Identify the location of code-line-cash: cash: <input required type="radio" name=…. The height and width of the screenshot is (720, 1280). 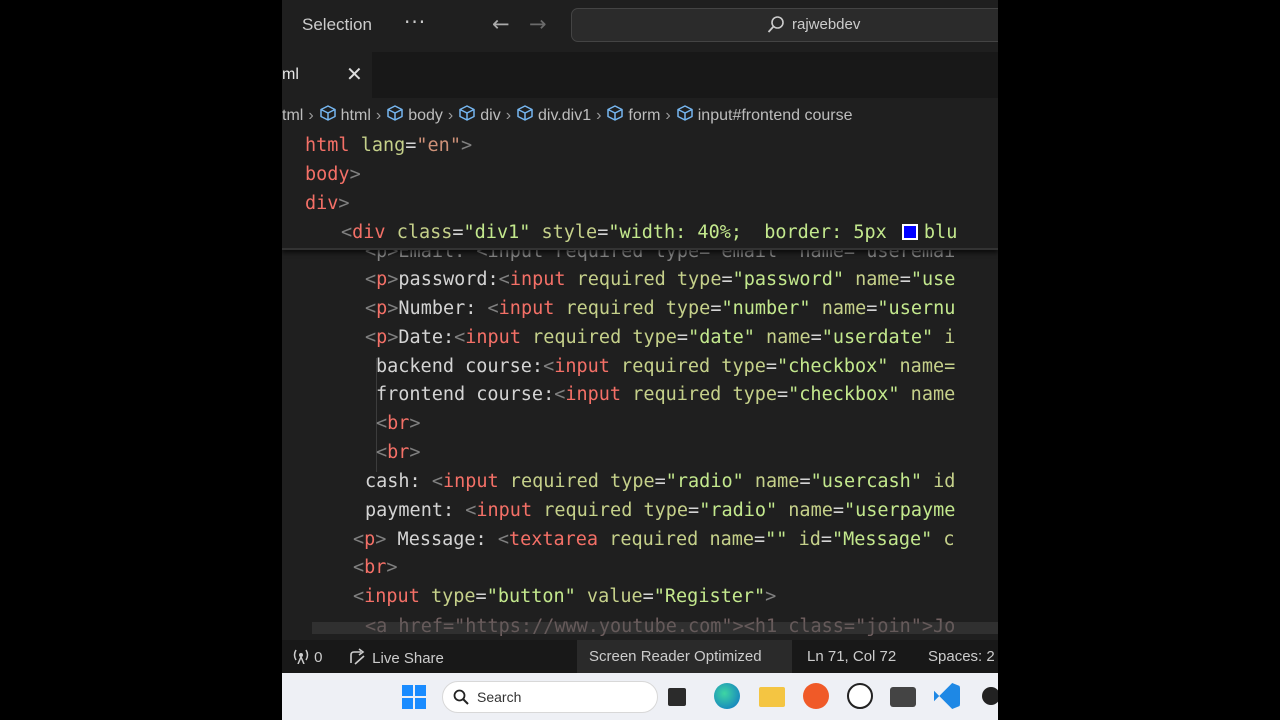
(660, 482).